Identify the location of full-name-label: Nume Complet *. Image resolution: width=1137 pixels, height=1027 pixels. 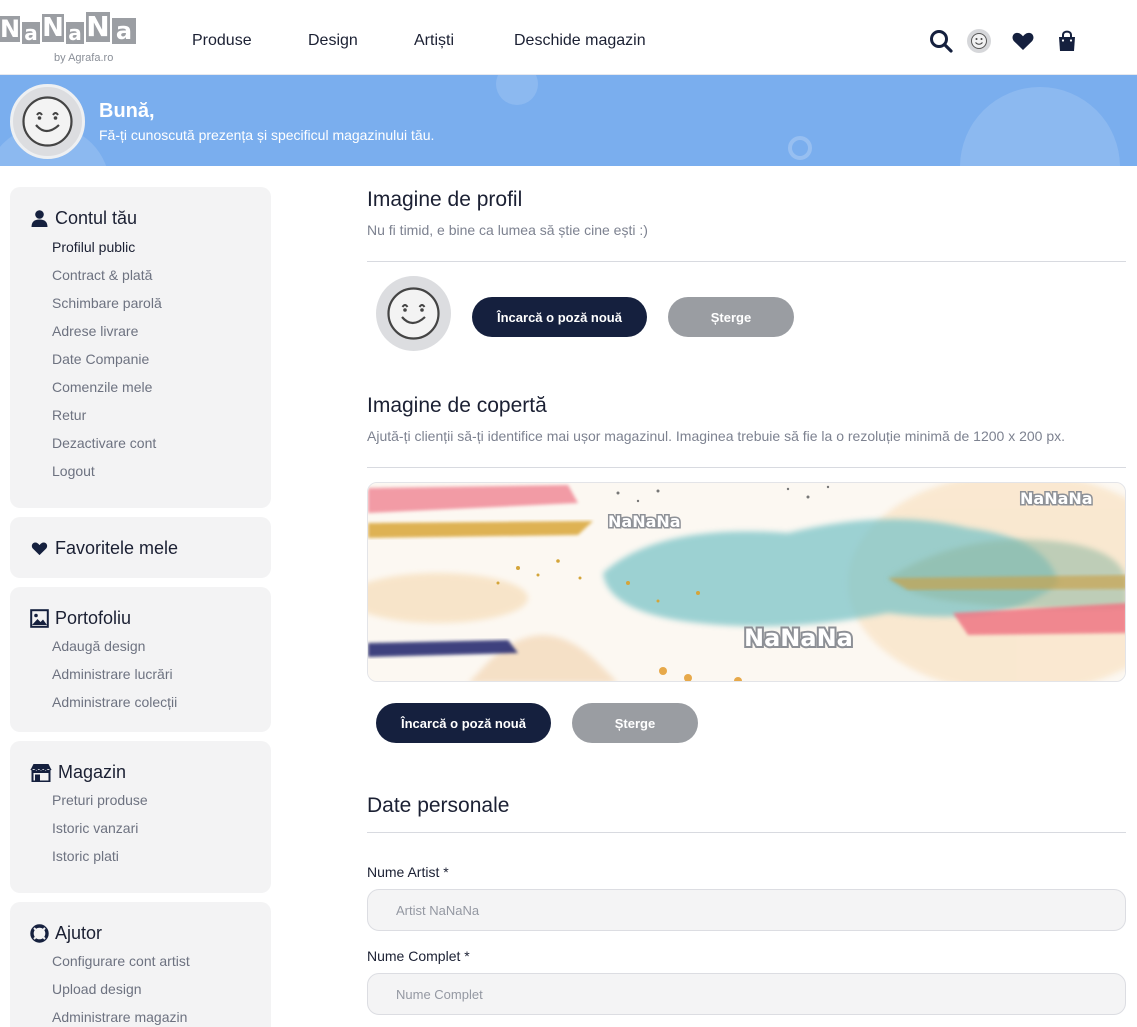
(418, 956).